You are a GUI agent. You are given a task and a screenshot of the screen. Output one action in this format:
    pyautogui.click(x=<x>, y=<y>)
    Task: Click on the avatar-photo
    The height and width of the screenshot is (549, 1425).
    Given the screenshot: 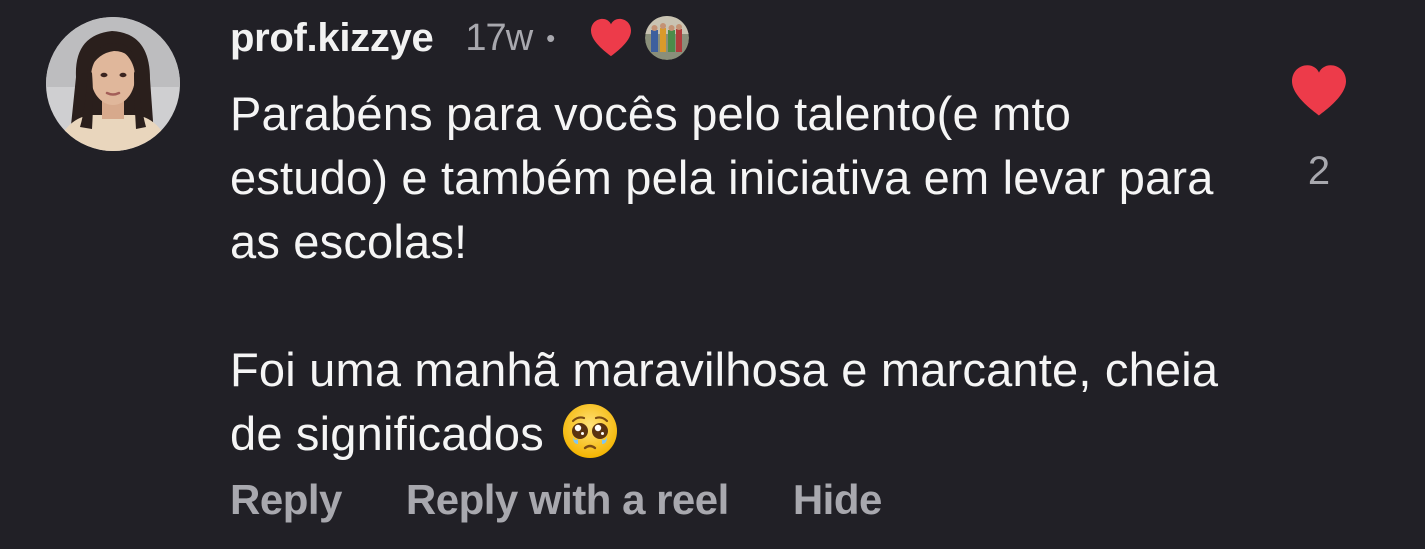 What is the action you would take?
    pyautogui.click(x=113, y=84)
    